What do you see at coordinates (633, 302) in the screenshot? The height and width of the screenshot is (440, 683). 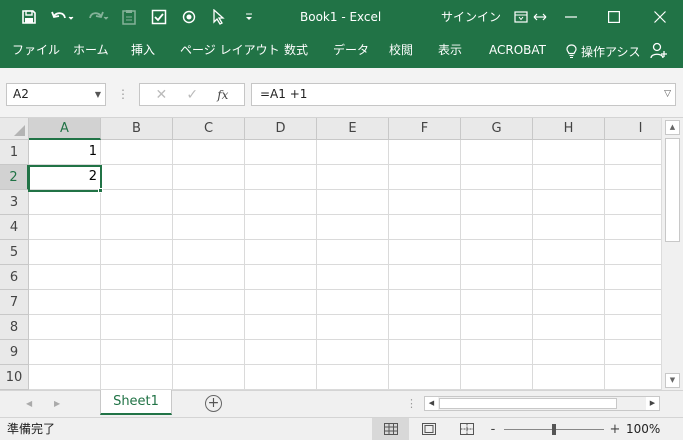 I see `cell-i7` at bounding box center [633, 302].